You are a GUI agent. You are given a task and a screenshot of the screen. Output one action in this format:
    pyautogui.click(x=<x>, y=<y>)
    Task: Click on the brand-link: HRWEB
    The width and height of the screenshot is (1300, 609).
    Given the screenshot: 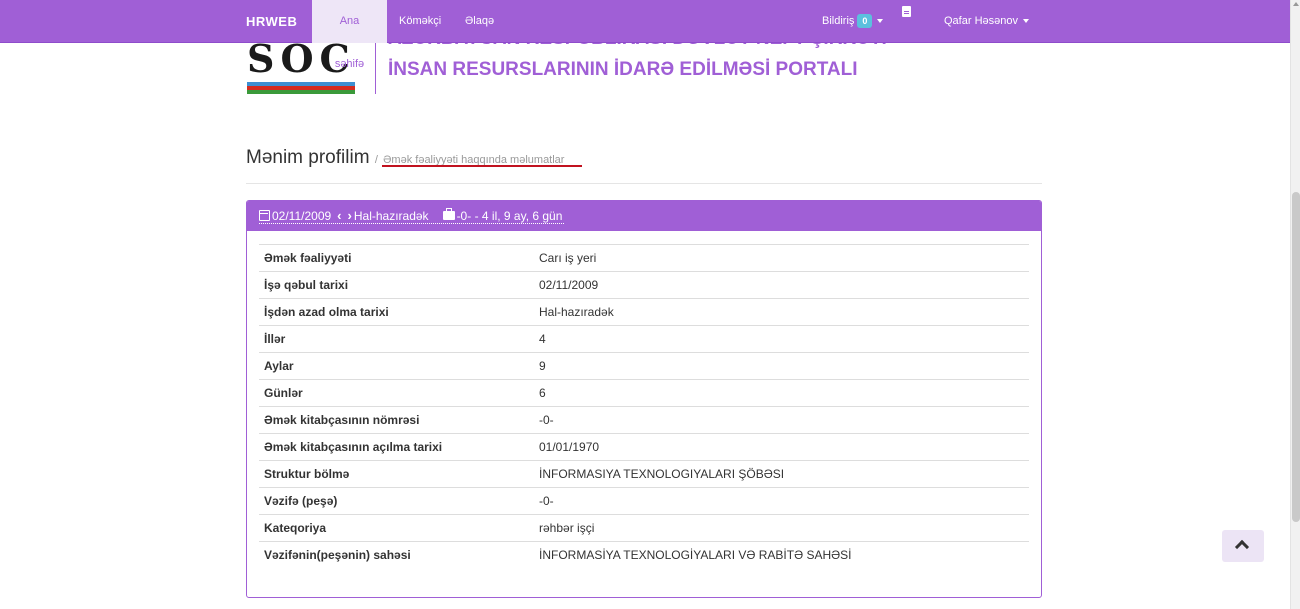 What is the action you would take?
    pyautogui.click(x=271, y=21)
    